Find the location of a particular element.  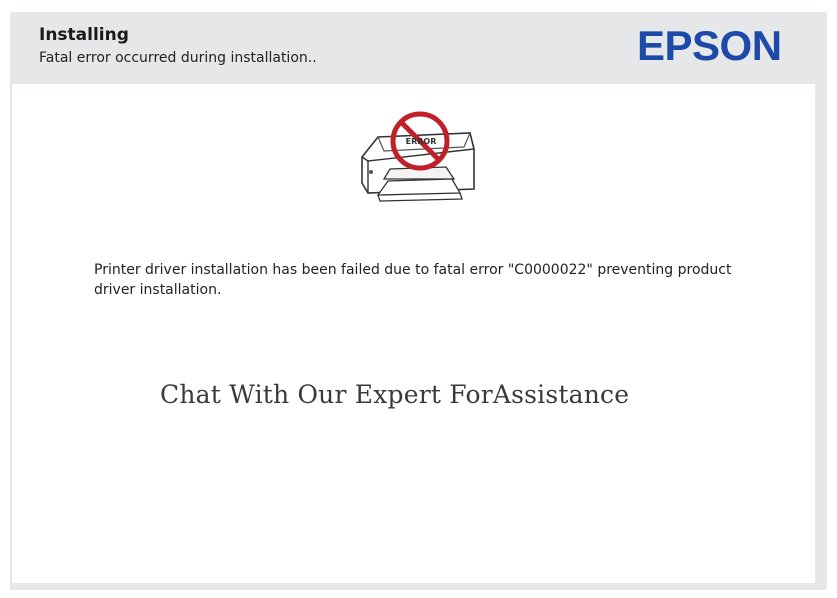

page-title: Installing is located at coordinates (84, 35).